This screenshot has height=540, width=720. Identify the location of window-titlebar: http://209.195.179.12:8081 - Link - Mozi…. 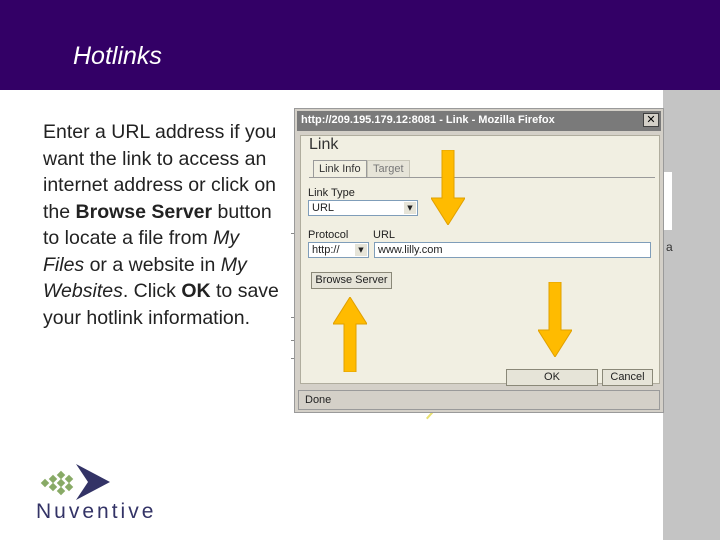
(479, 121).